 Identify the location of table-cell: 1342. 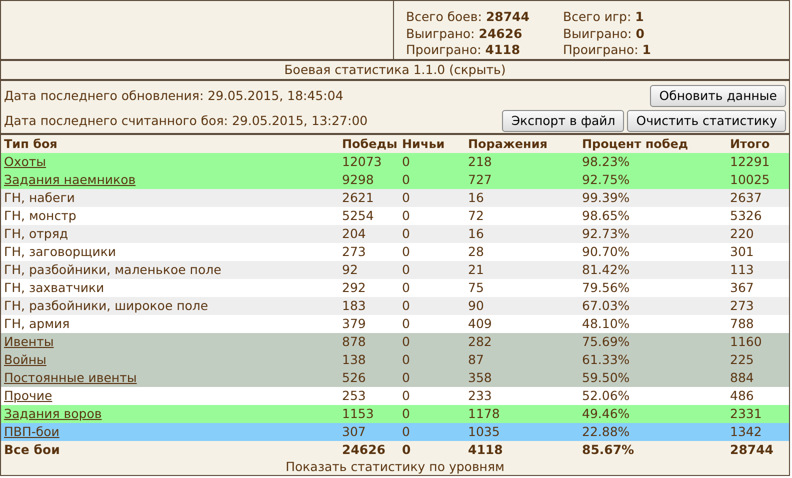
(746, 431).